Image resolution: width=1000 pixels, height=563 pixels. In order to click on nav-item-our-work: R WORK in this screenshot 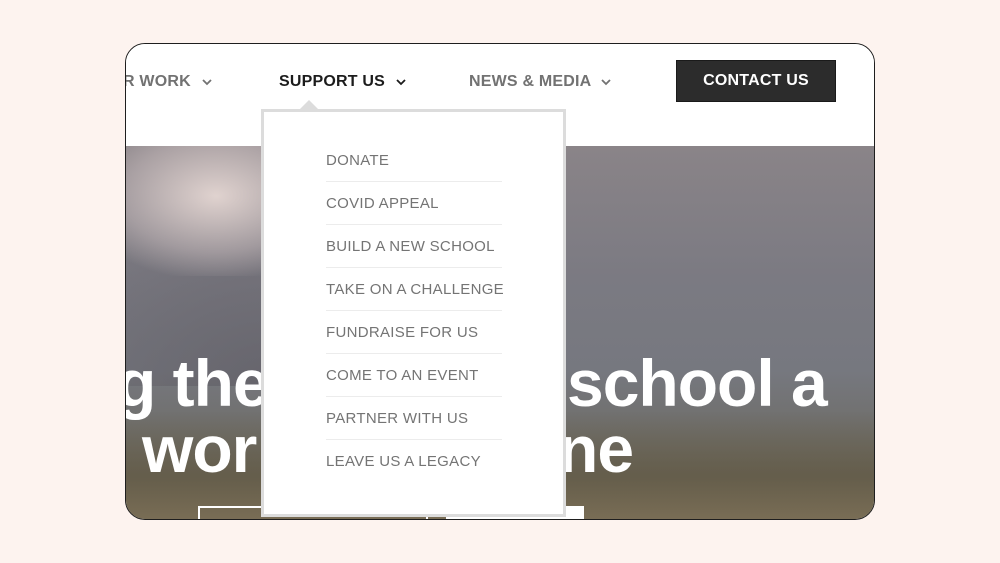, I will do `click(168, 82)`.